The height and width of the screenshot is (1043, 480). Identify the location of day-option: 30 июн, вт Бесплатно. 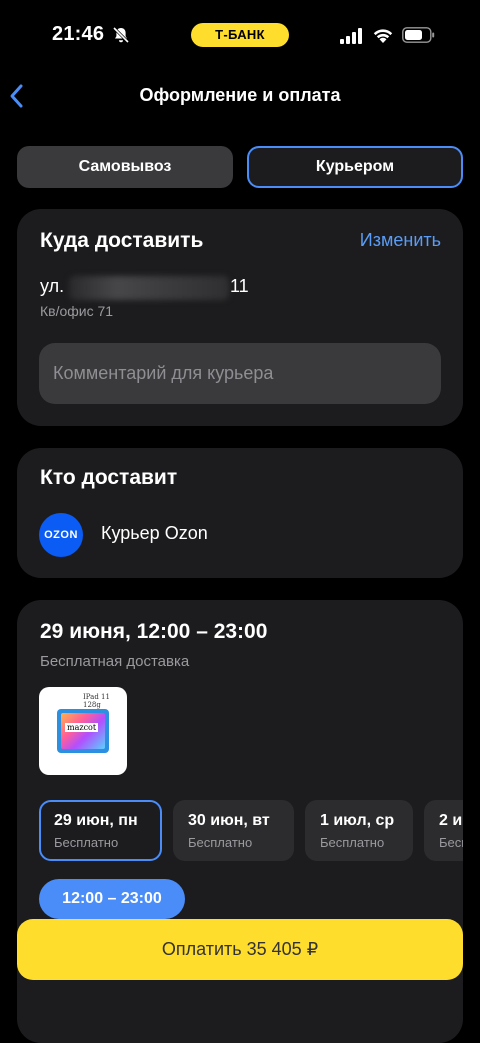
(233, 830).